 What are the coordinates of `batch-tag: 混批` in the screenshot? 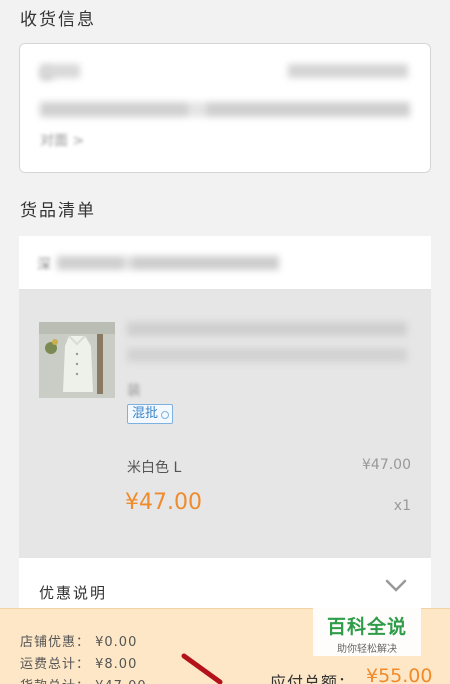 It's located at (150, 414).